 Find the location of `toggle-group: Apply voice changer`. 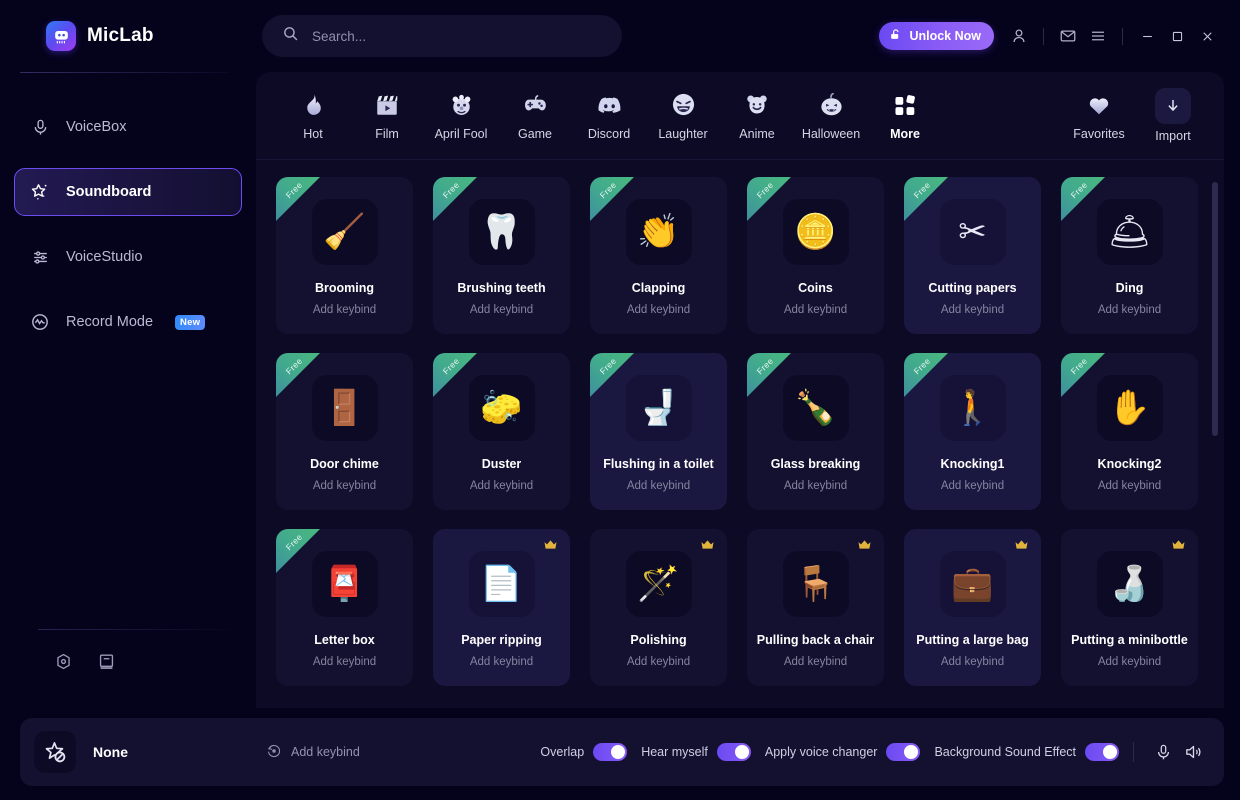

toggle-group: Apply voice changer is located at coordinates (843, 752).